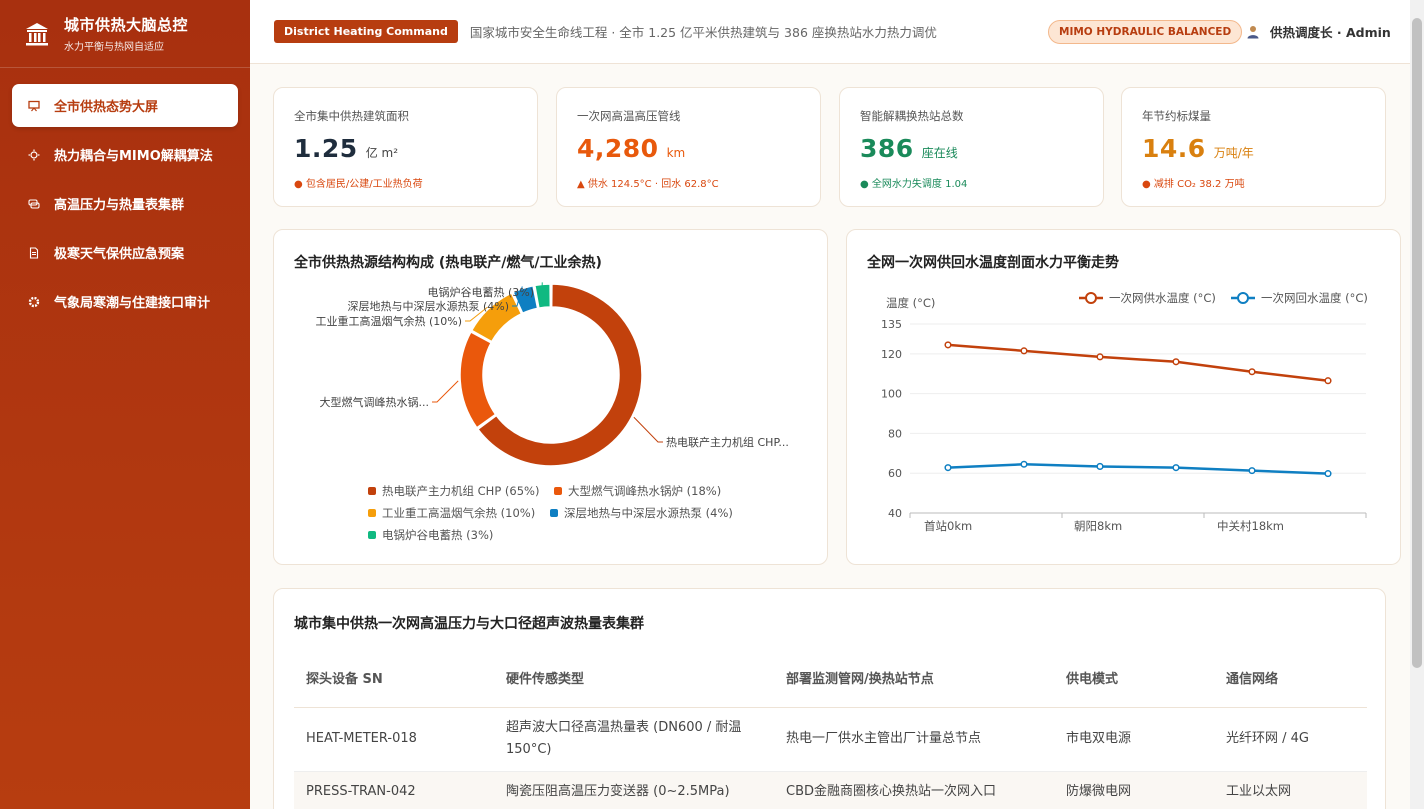  What do you see at coordinates (914, 184) in the screenshot?
I see `stat-note: ● 全网水力失调度 1.04` at bounding box center [914, 184].